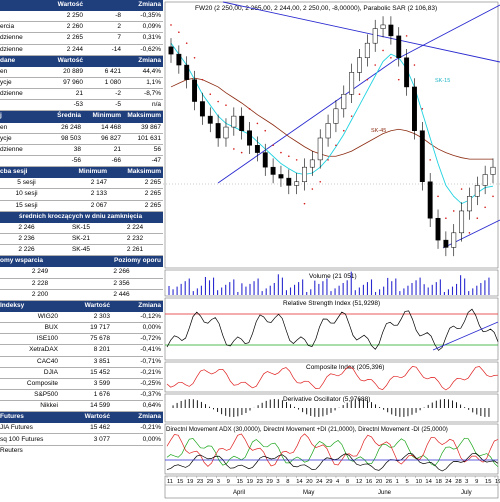 Image resolution: width=500 pixels, height=502 pixels. I want to click on table-row: ycje 98 503 96 827 101 631, so click(81, 139).